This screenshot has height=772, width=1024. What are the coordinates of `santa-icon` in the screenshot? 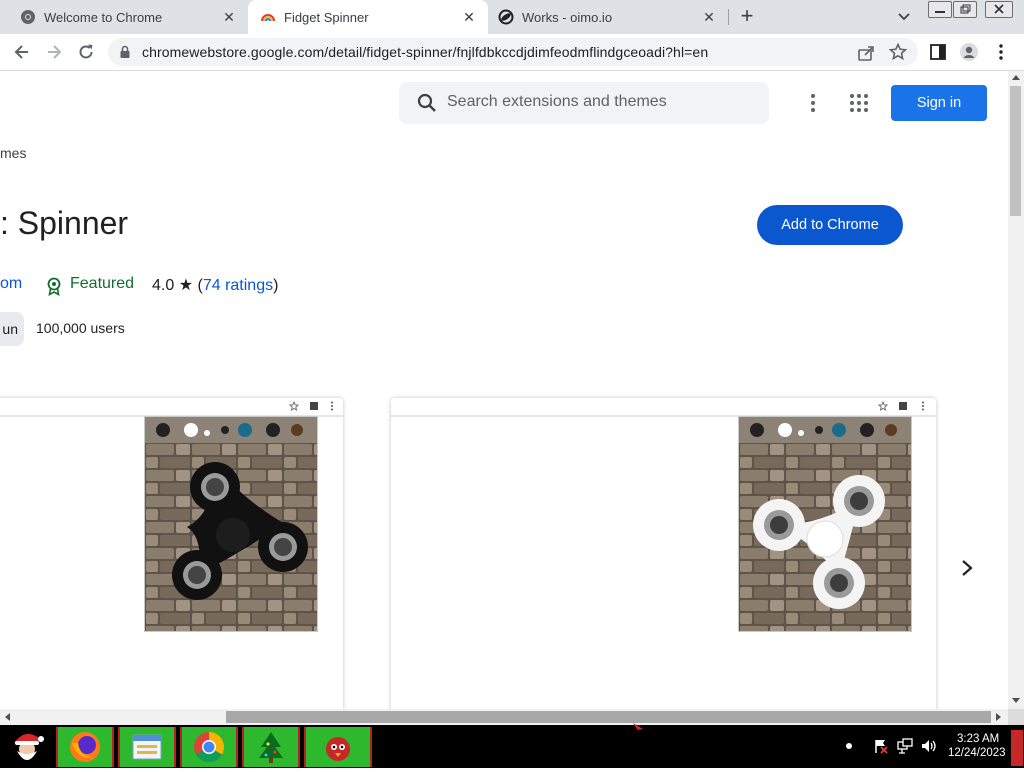 It's located at (27, 747).